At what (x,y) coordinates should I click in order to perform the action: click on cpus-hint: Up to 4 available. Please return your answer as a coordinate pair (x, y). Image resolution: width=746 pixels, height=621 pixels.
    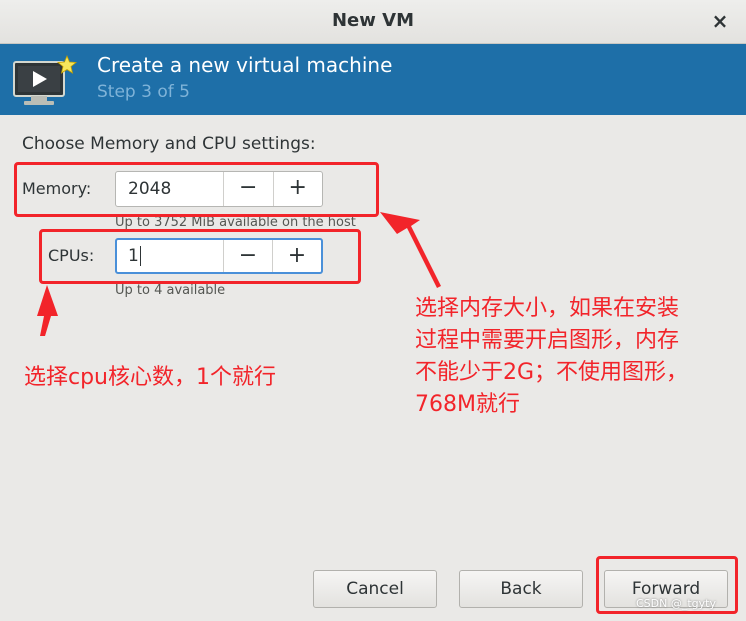
    Looking at the image, I should click on (170, 290).